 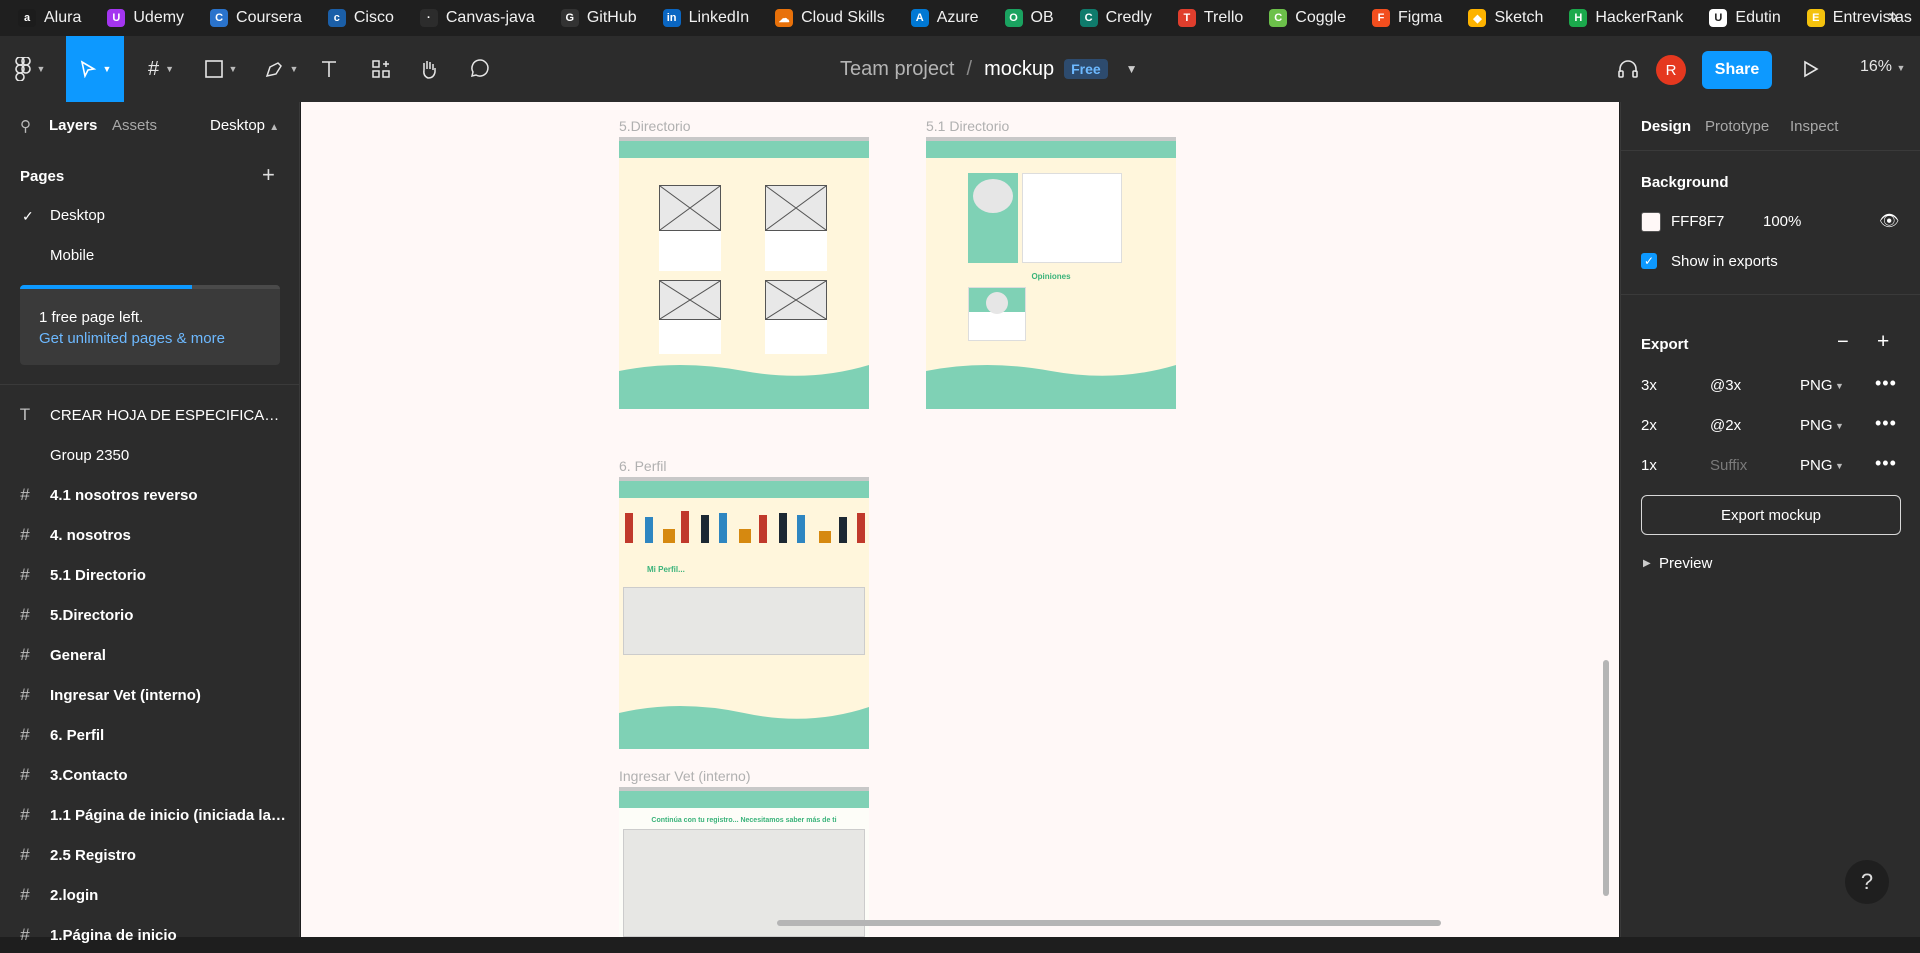 I want to click on layer-item: #1.Página de inicio, so click(x=150, y=935).